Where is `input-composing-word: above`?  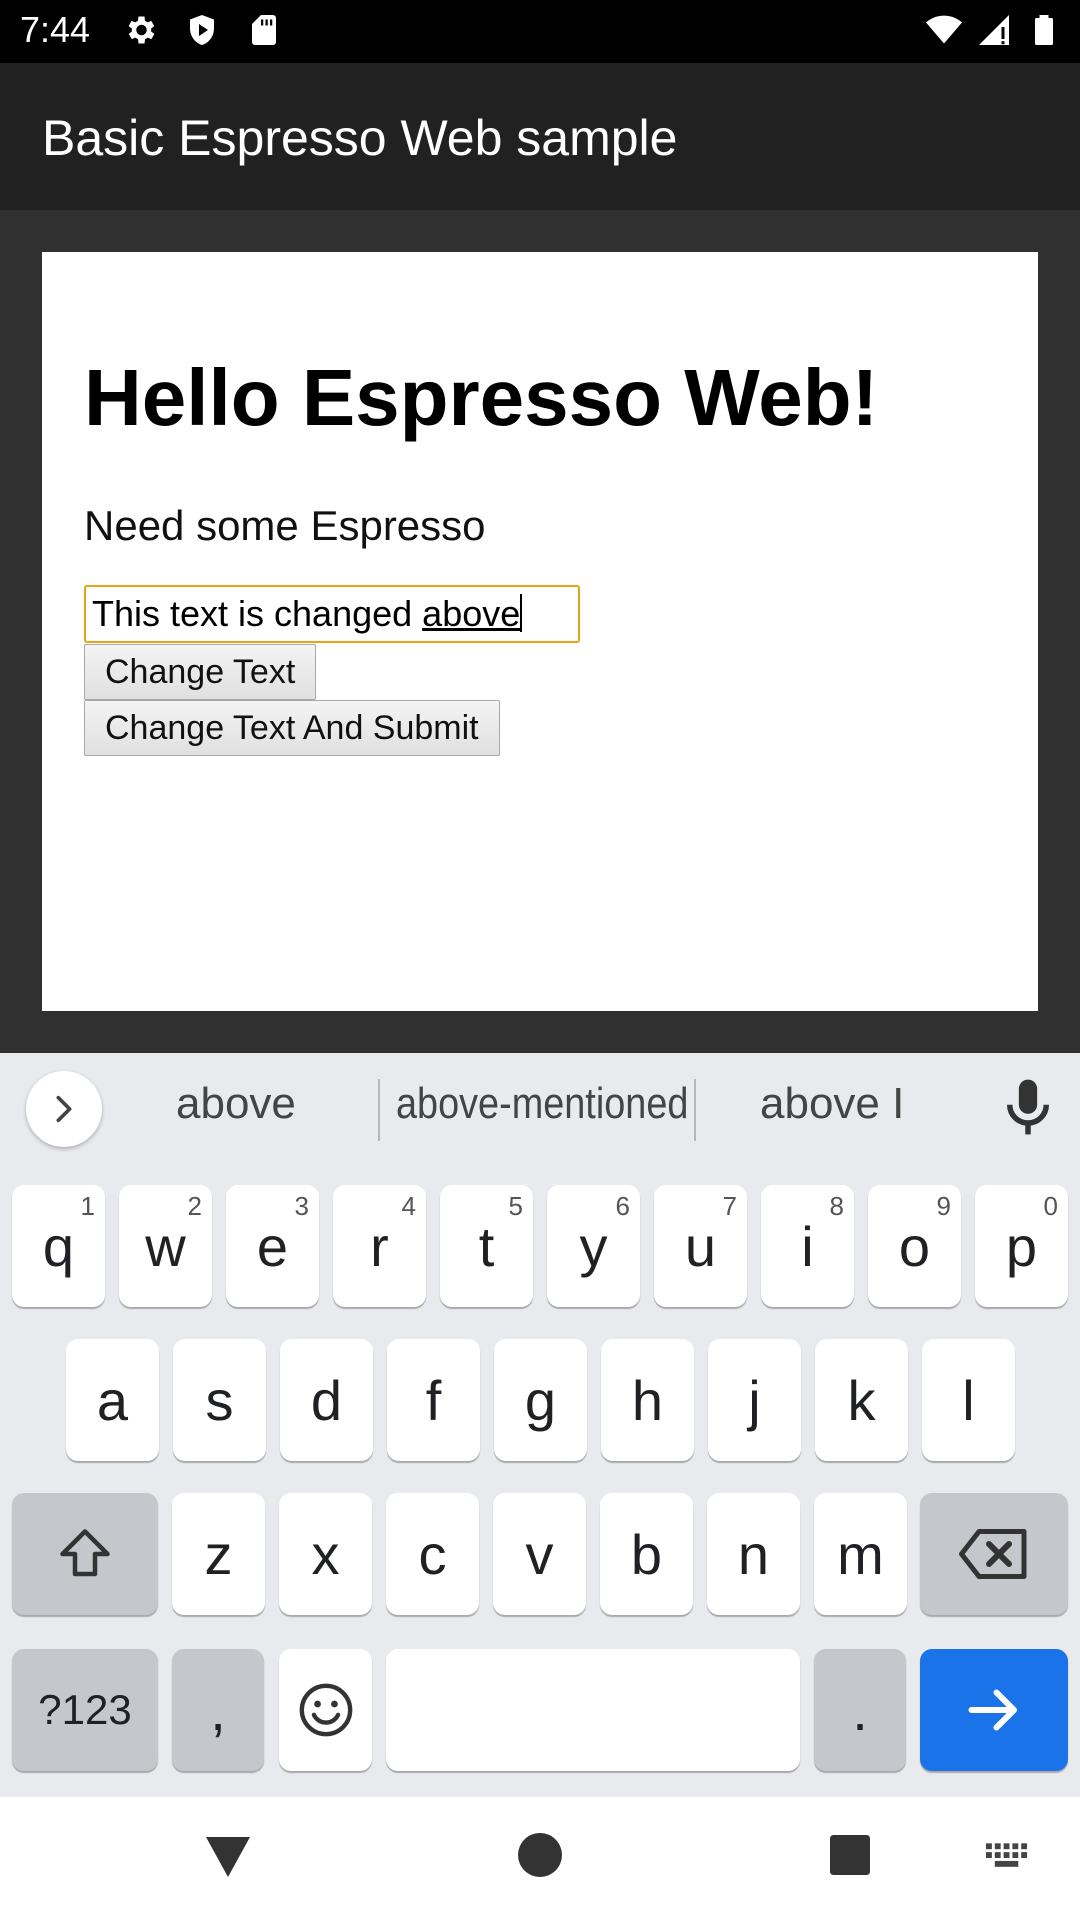 input-composing-word: above is located at coordinates (471, 613).